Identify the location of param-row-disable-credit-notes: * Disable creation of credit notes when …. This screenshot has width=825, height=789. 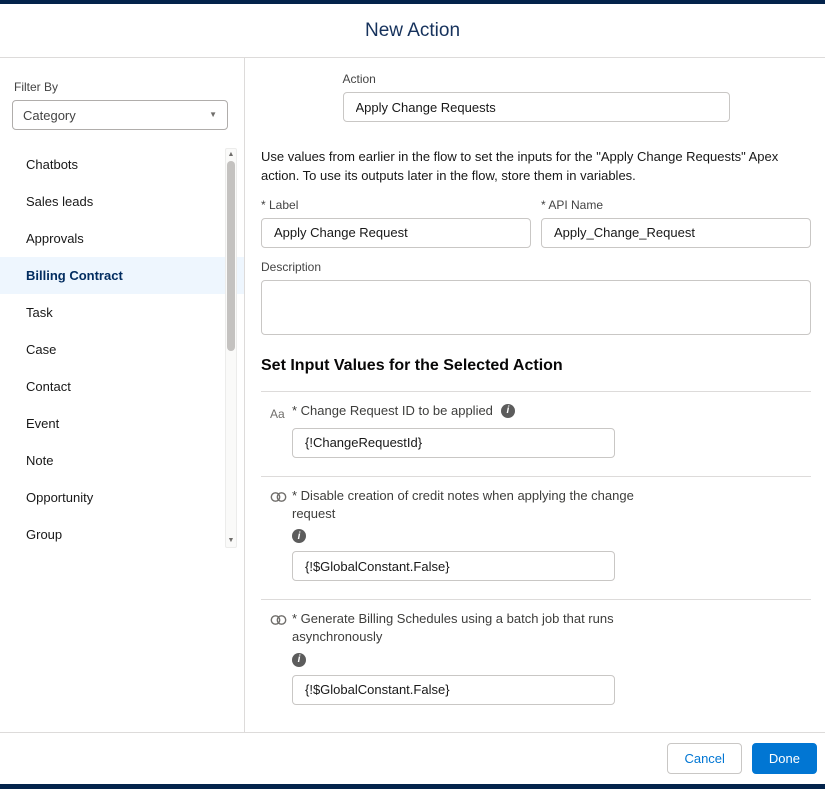
(536, 537).